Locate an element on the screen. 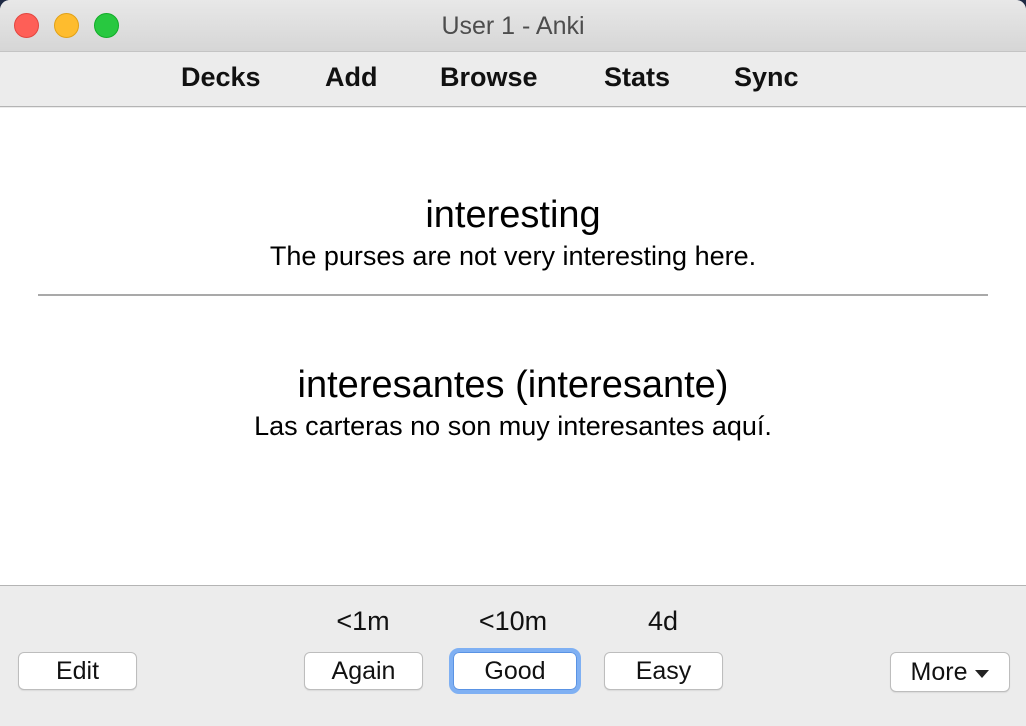 Image resolution: width=1026 pixels, height=726 pixels. answer-divider is located at coordinates (513, 295).